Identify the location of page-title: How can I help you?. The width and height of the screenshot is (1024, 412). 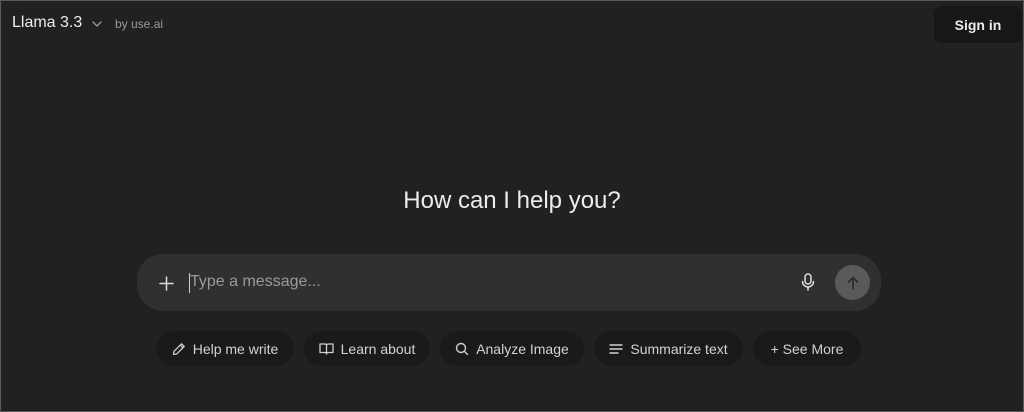
(512, 200).